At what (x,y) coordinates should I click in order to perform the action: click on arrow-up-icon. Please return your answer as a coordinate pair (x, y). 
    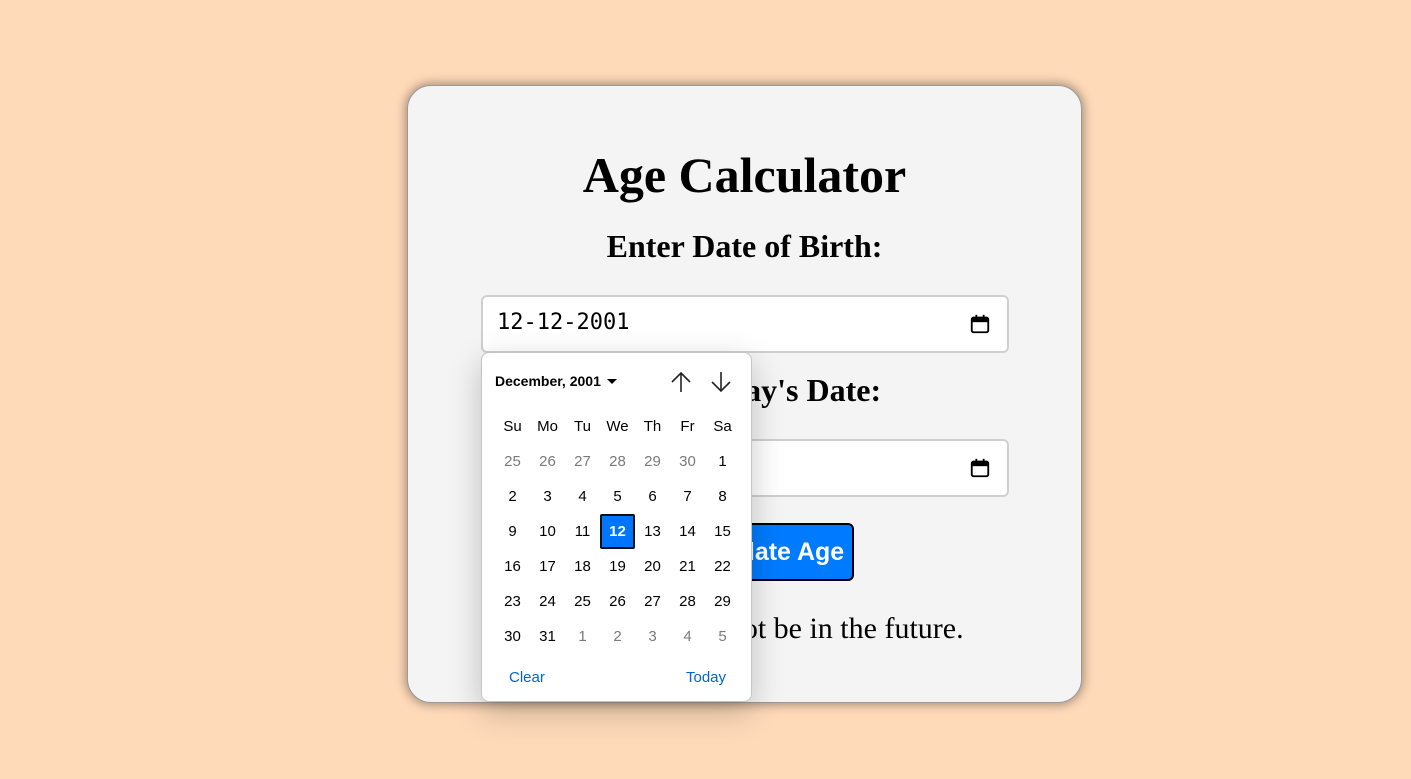
    Looking at the image, I should click on (681, 382).